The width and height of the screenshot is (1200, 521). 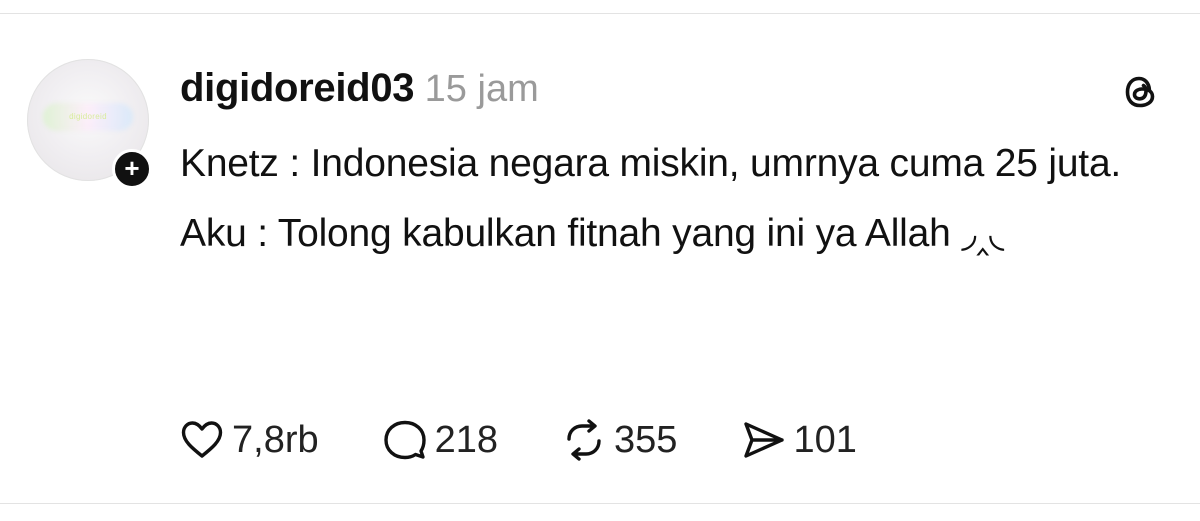 What do you see at coordinates (584, 440) in the screenshot?
I see `repost-icon` at bounding box center [584, 440].